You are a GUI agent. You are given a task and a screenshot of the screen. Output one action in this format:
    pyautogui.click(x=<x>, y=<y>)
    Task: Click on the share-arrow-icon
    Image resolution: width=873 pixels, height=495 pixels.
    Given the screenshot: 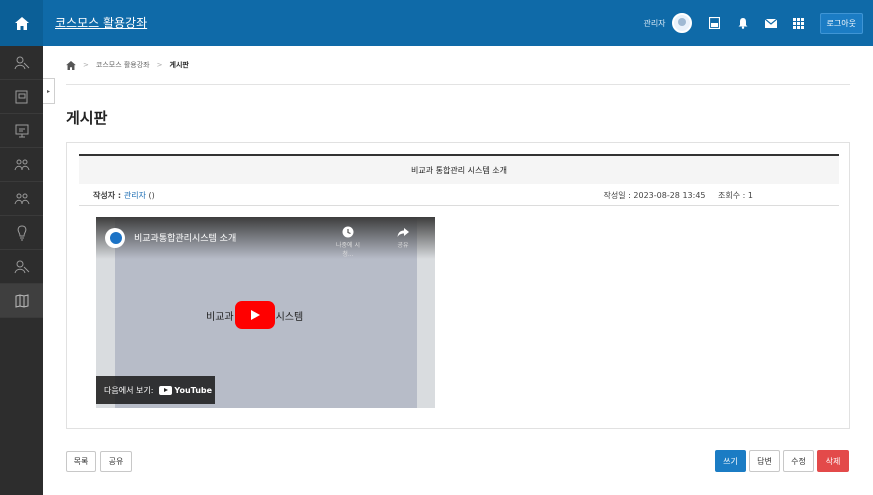 What is the action you would take?
    pyautogui.click(x=403, y=232)
    